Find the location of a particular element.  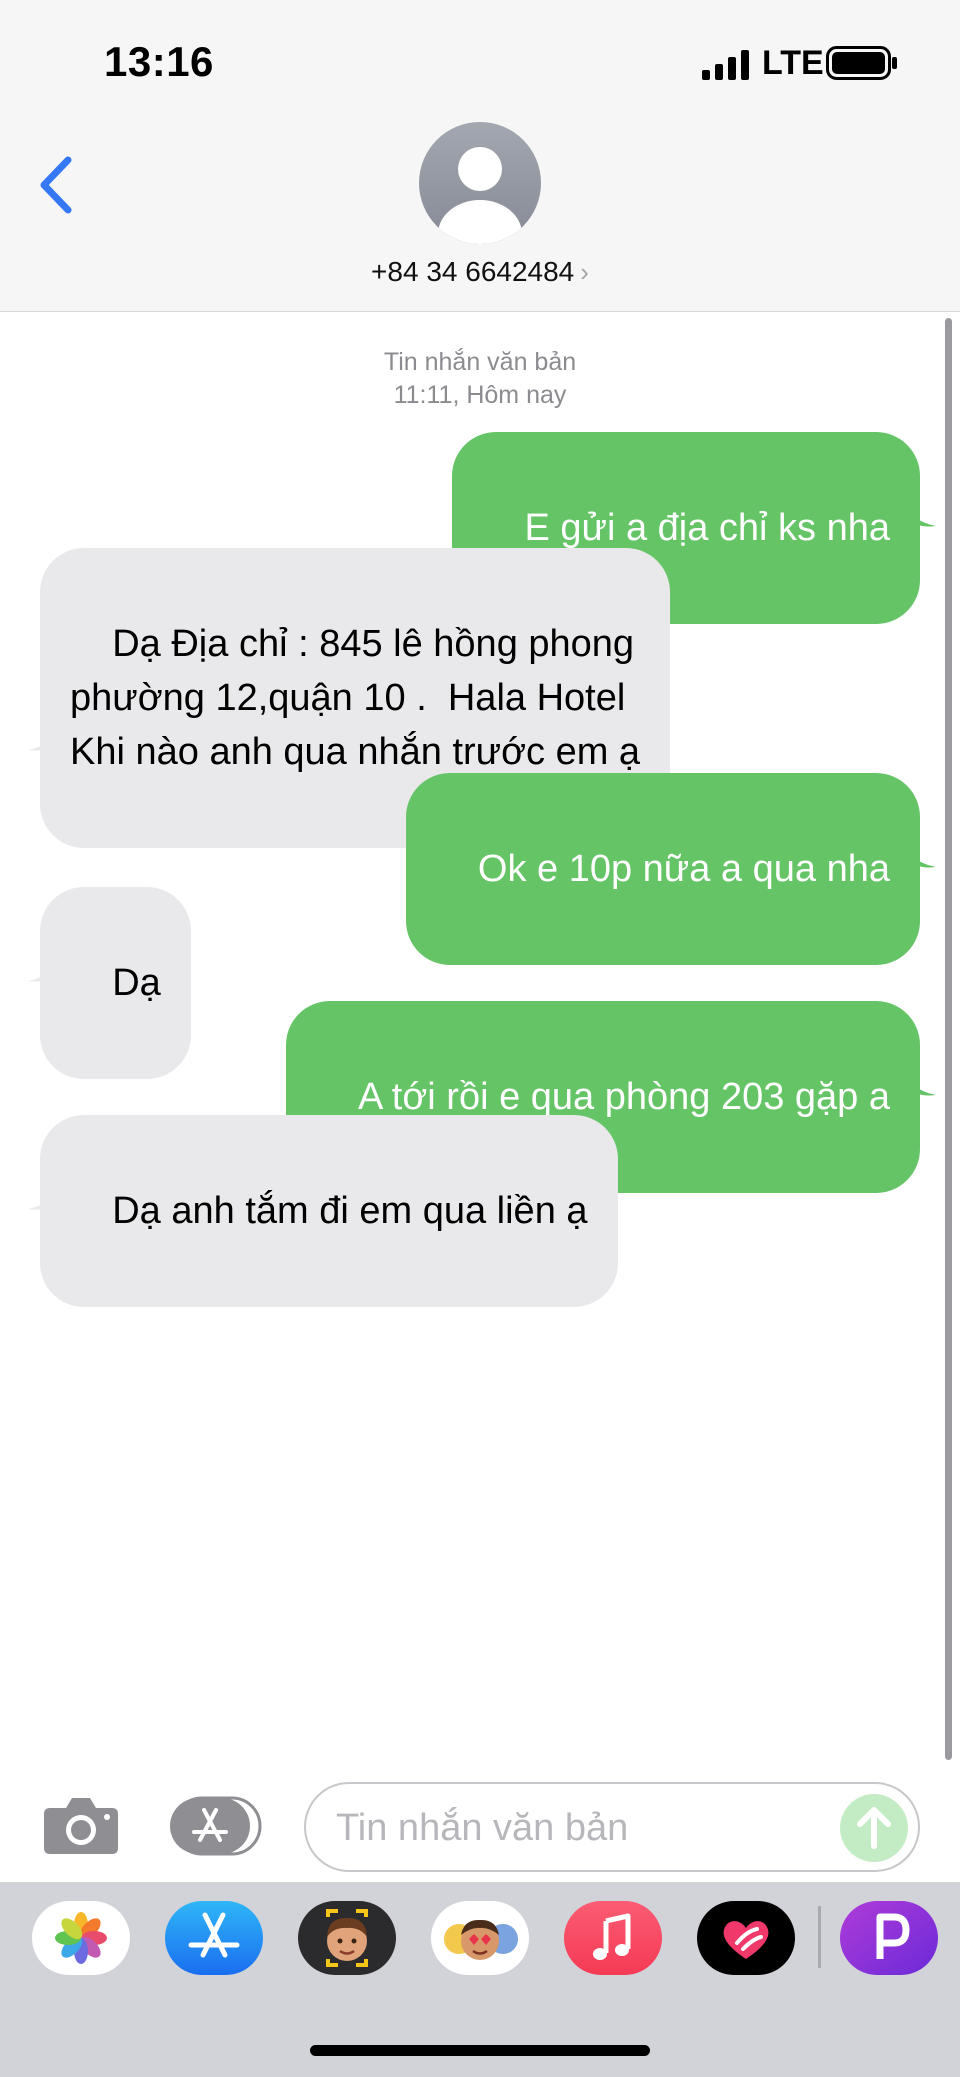

received-message-bubble: Dạ anh tắm đi em qua liền ạ is located at coordinates (329, 1211).